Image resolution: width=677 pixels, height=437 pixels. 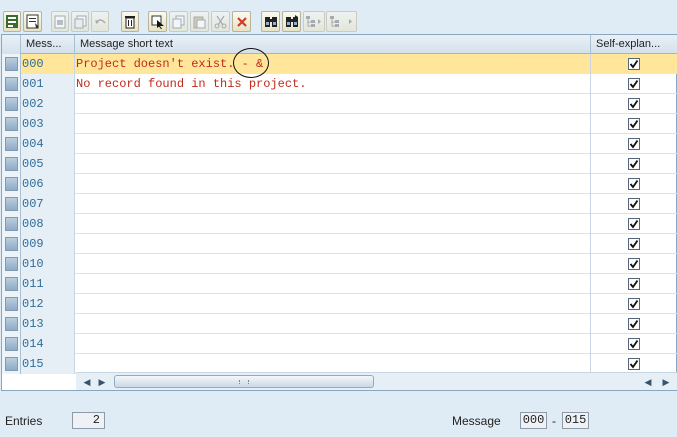 What do you see at coordinates (48, 104) in the screenshot?
I see `message-number-cell: 002` at bounding box center [48, 104].